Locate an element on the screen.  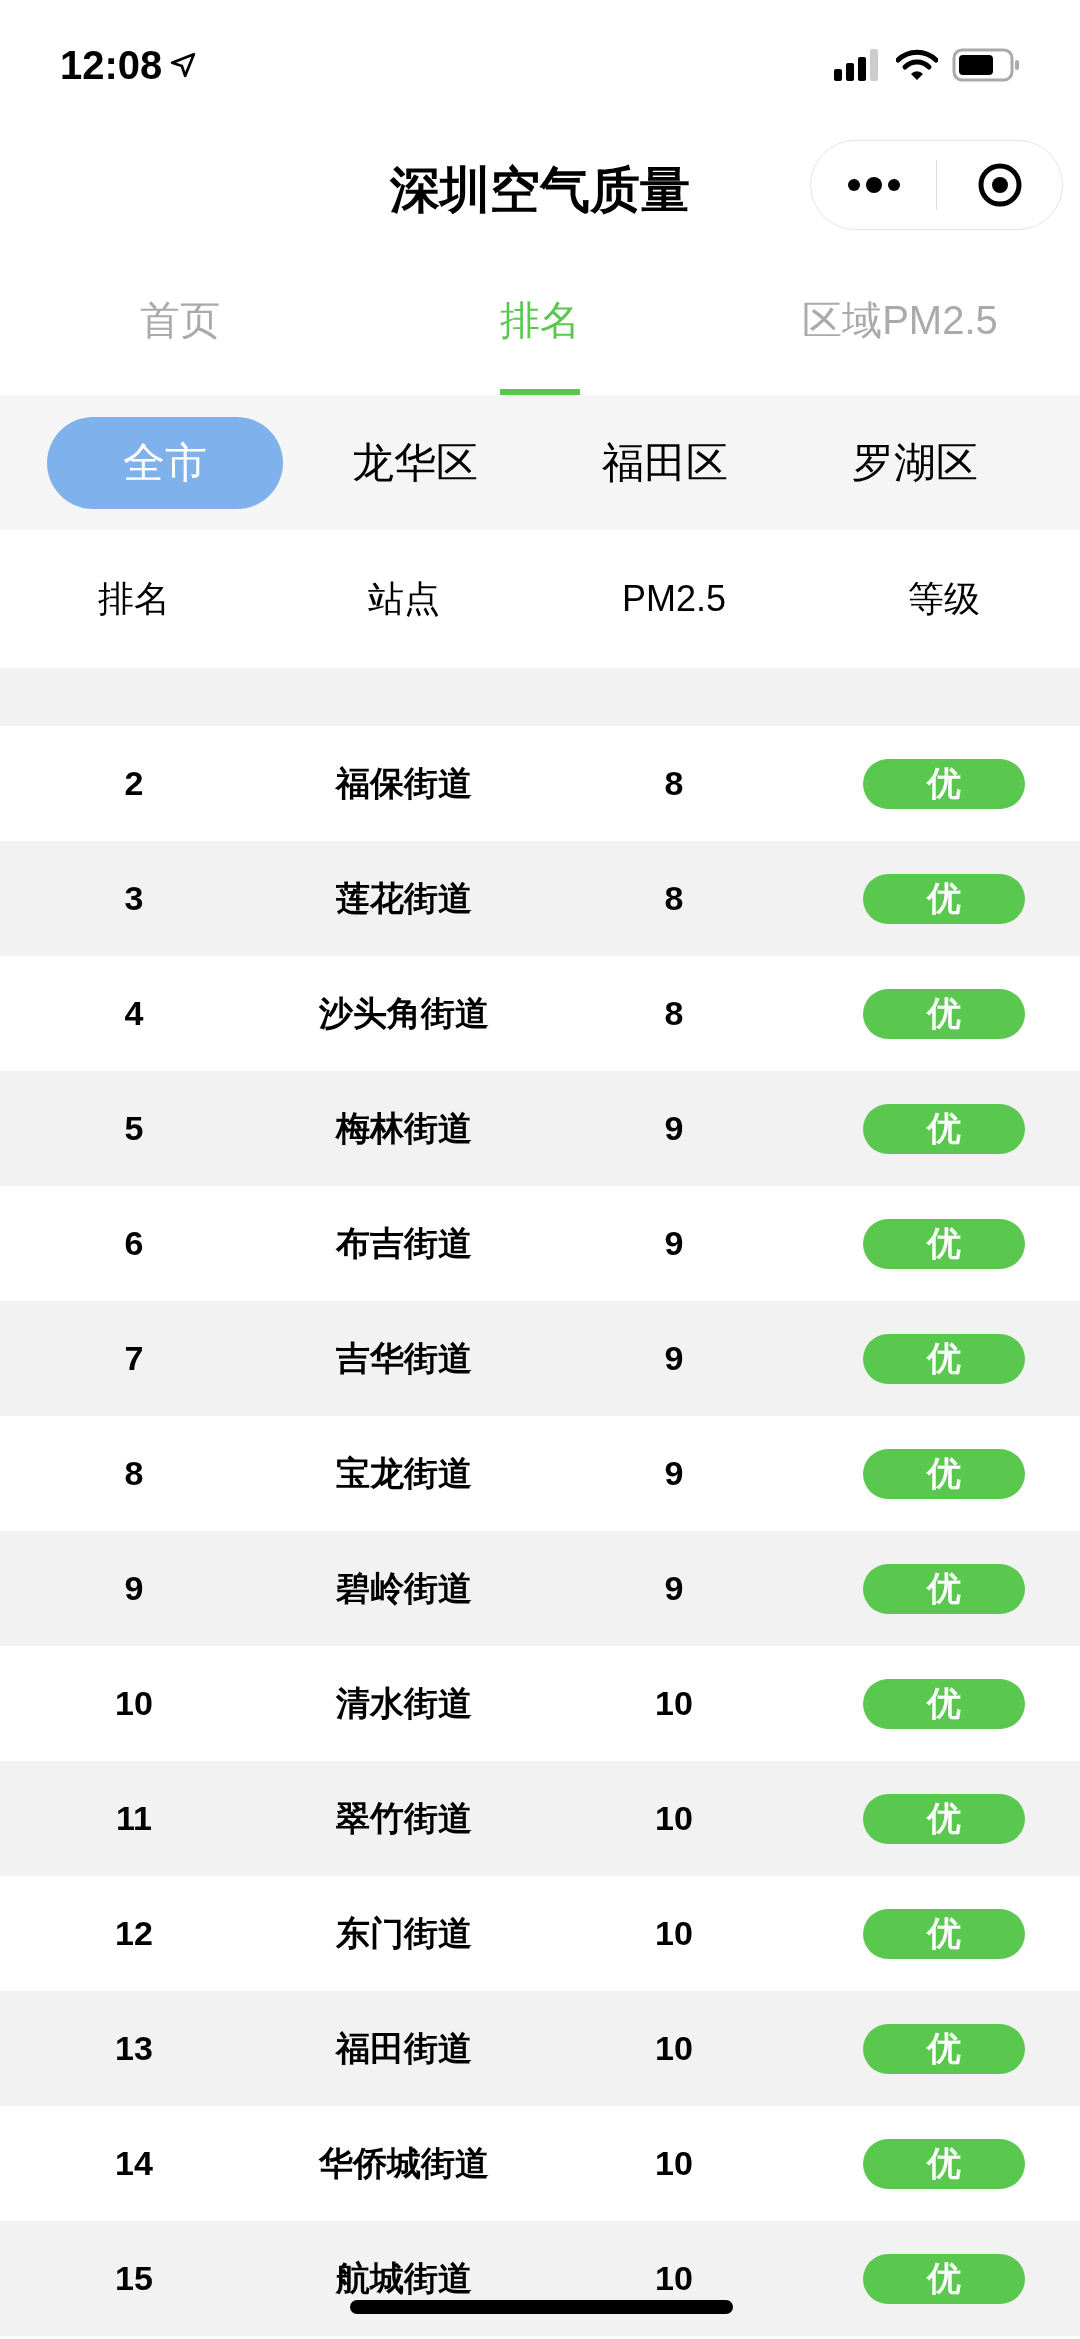
table-cell-text: 梅林街道 is located at coordinates (404, 1128).